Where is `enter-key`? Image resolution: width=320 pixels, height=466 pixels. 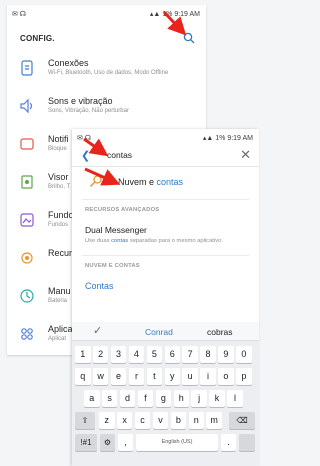
enter-key is located at coordinates (247, 442).